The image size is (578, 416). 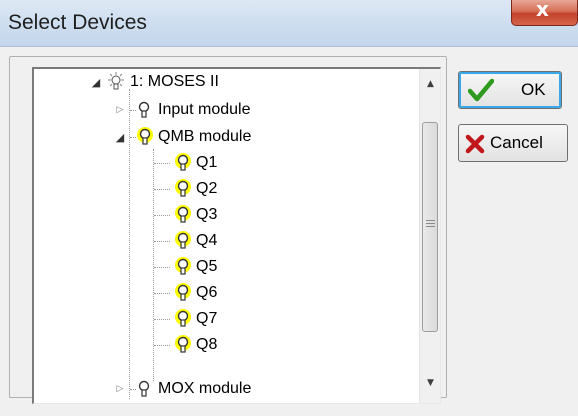 What do you see at coordinates (542, 10) in the screenshot?
I see `close-icon: x` at bounding box center [542, 10].